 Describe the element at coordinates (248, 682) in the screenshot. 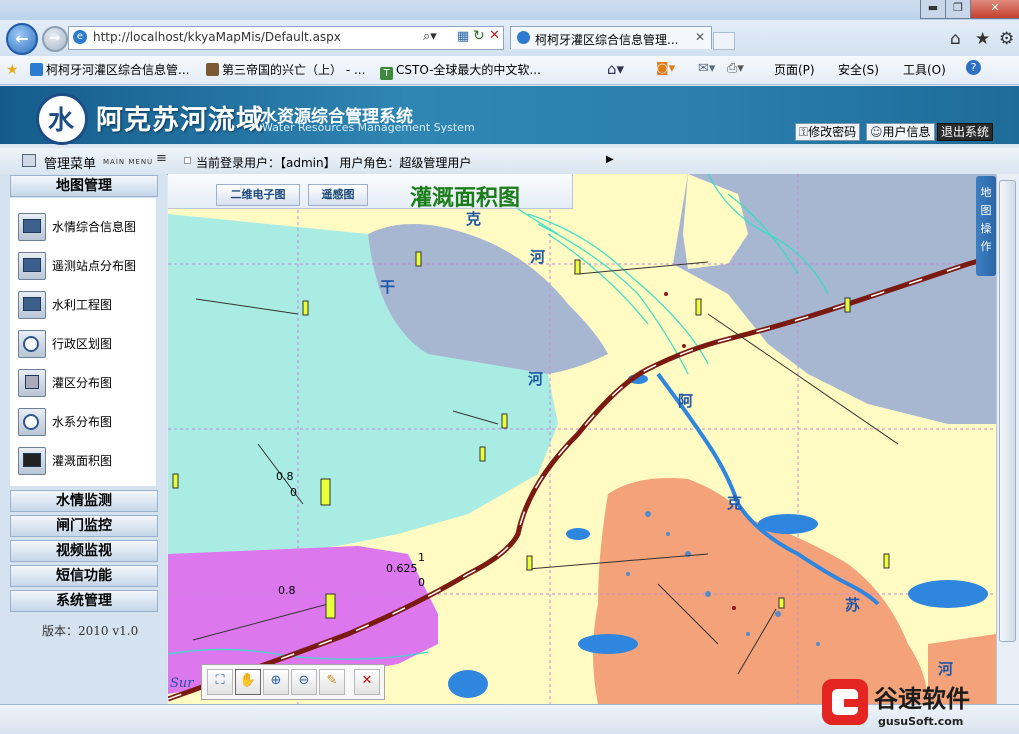

I see `pan-hand-icon: ✋` at that location.